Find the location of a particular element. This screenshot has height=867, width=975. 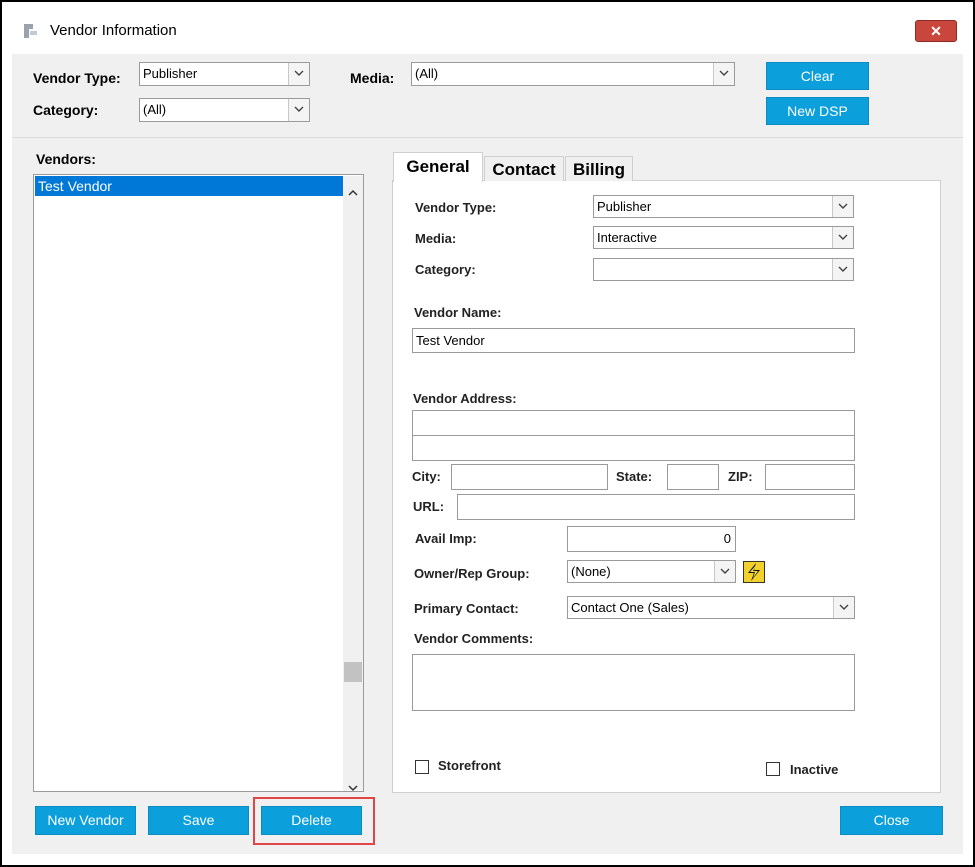

filter-media-label: Media: is located at coordinates (372, 78).